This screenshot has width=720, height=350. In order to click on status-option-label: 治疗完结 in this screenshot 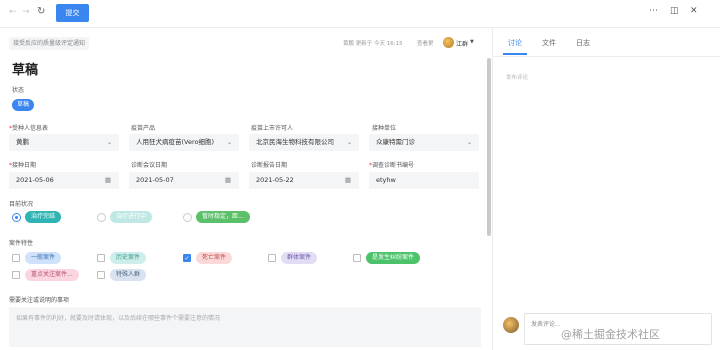, I will do `click(43, 217)`.